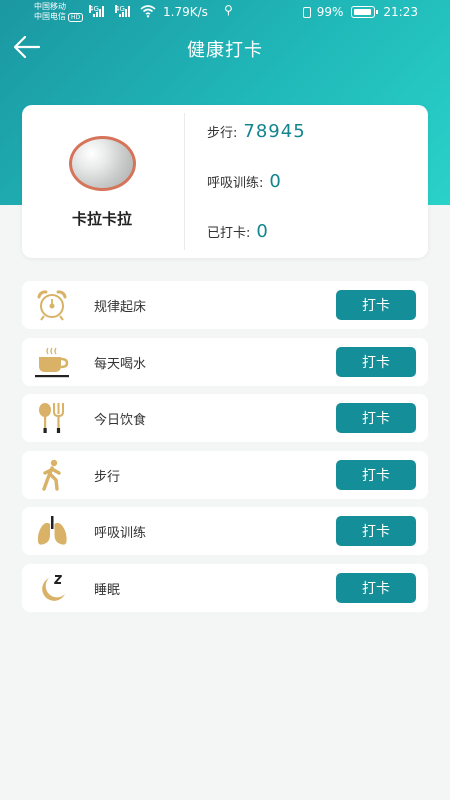 This screenshot has width=450, height=800. I want to click on spoon-fork-icon, so click(51, 418).